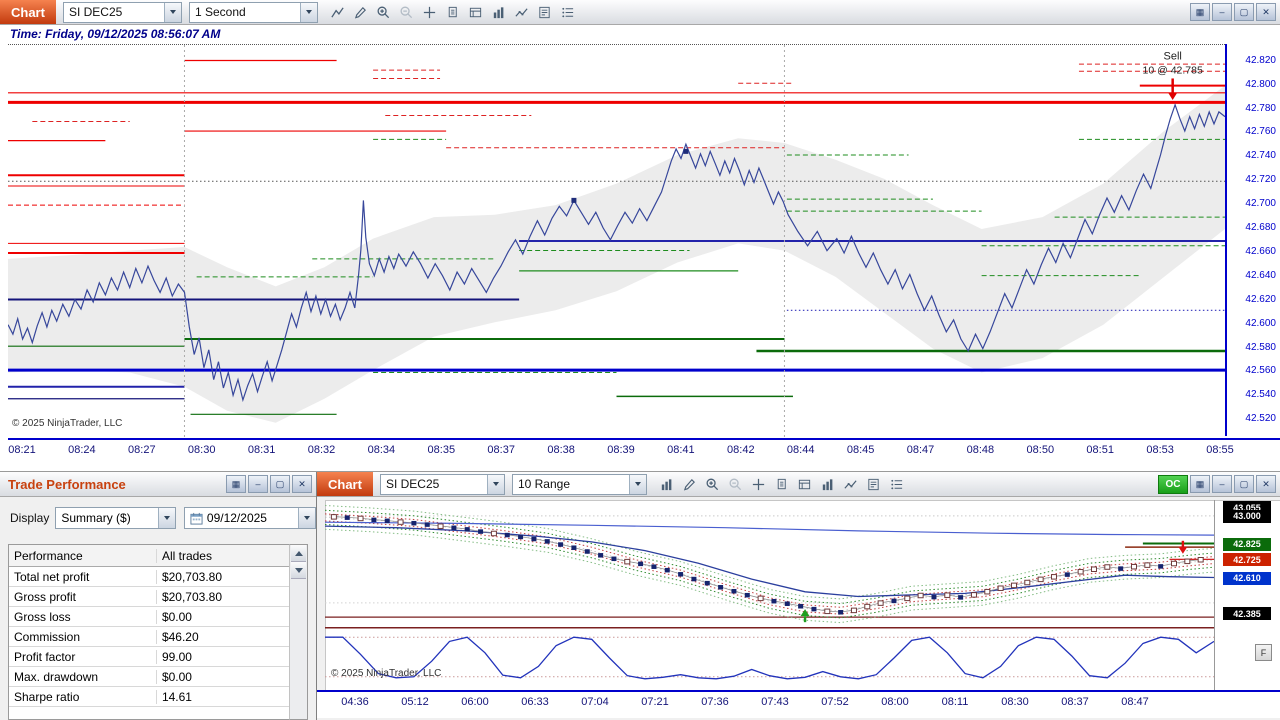 The width and height of the screenshot is (1280, 720). What do you see at coordinates (621, 450) in the screenshot?
I see `time-tick-label: 08:39` at bounding box center [621, 450].